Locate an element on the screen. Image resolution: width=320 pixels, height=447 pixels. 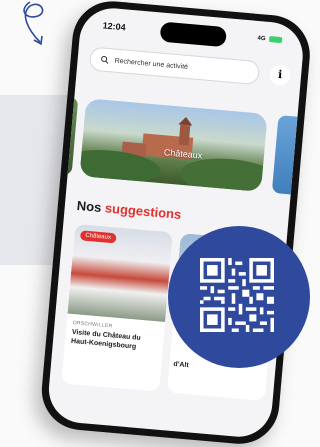
suggestion-title-2: d'Alt is located at coordinates (181, 365).